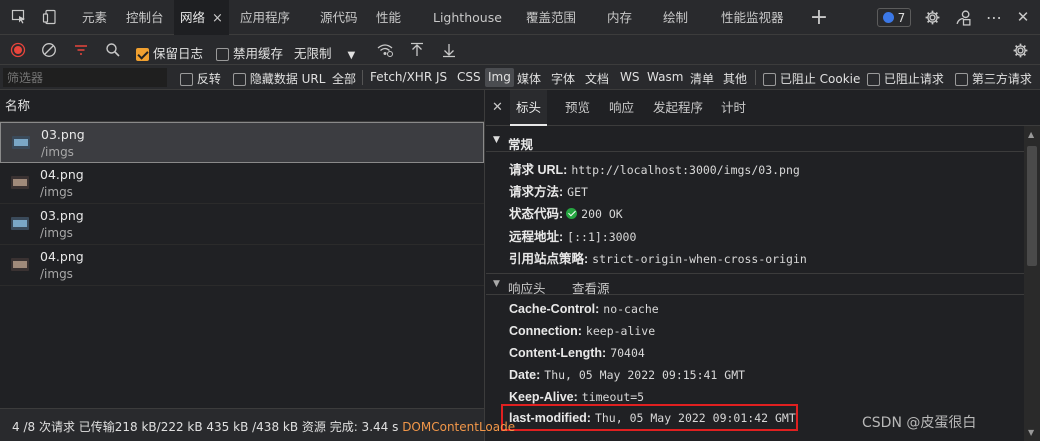 This screenshot has height=441, width=1040. What do you see at coordinates (441, 77) in the screenshot?
I see `filter-type-js: JS` at bounding box center [441, 77].